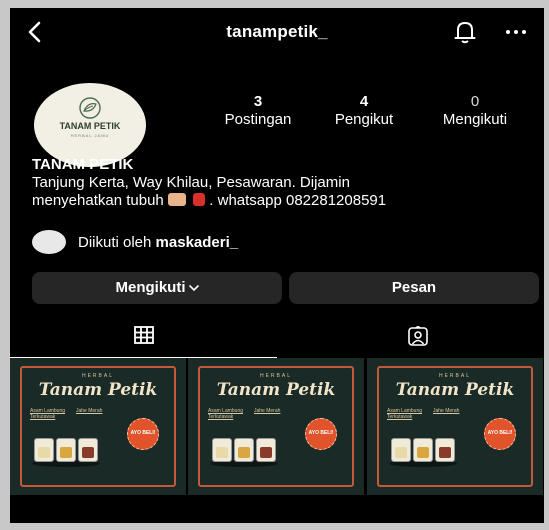  What do you see at coordinates (475, 101) in the screenshot?
I see `stat-following-count: 0` at bounding box center [475, 101].